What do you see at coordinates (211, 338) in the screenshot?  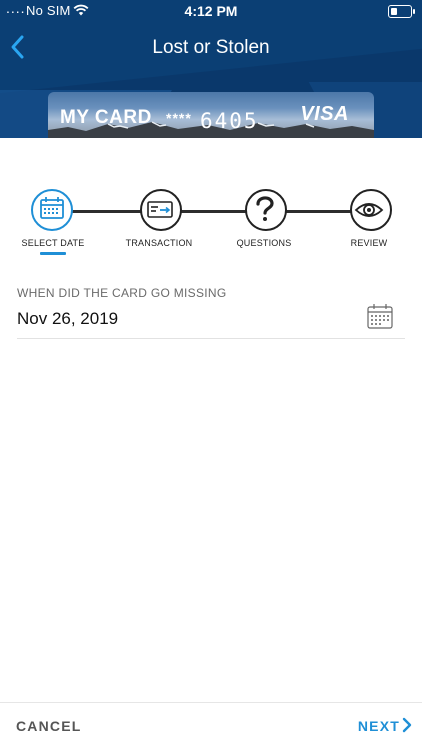 I see `field-divider` at bounding box center [211, 338].